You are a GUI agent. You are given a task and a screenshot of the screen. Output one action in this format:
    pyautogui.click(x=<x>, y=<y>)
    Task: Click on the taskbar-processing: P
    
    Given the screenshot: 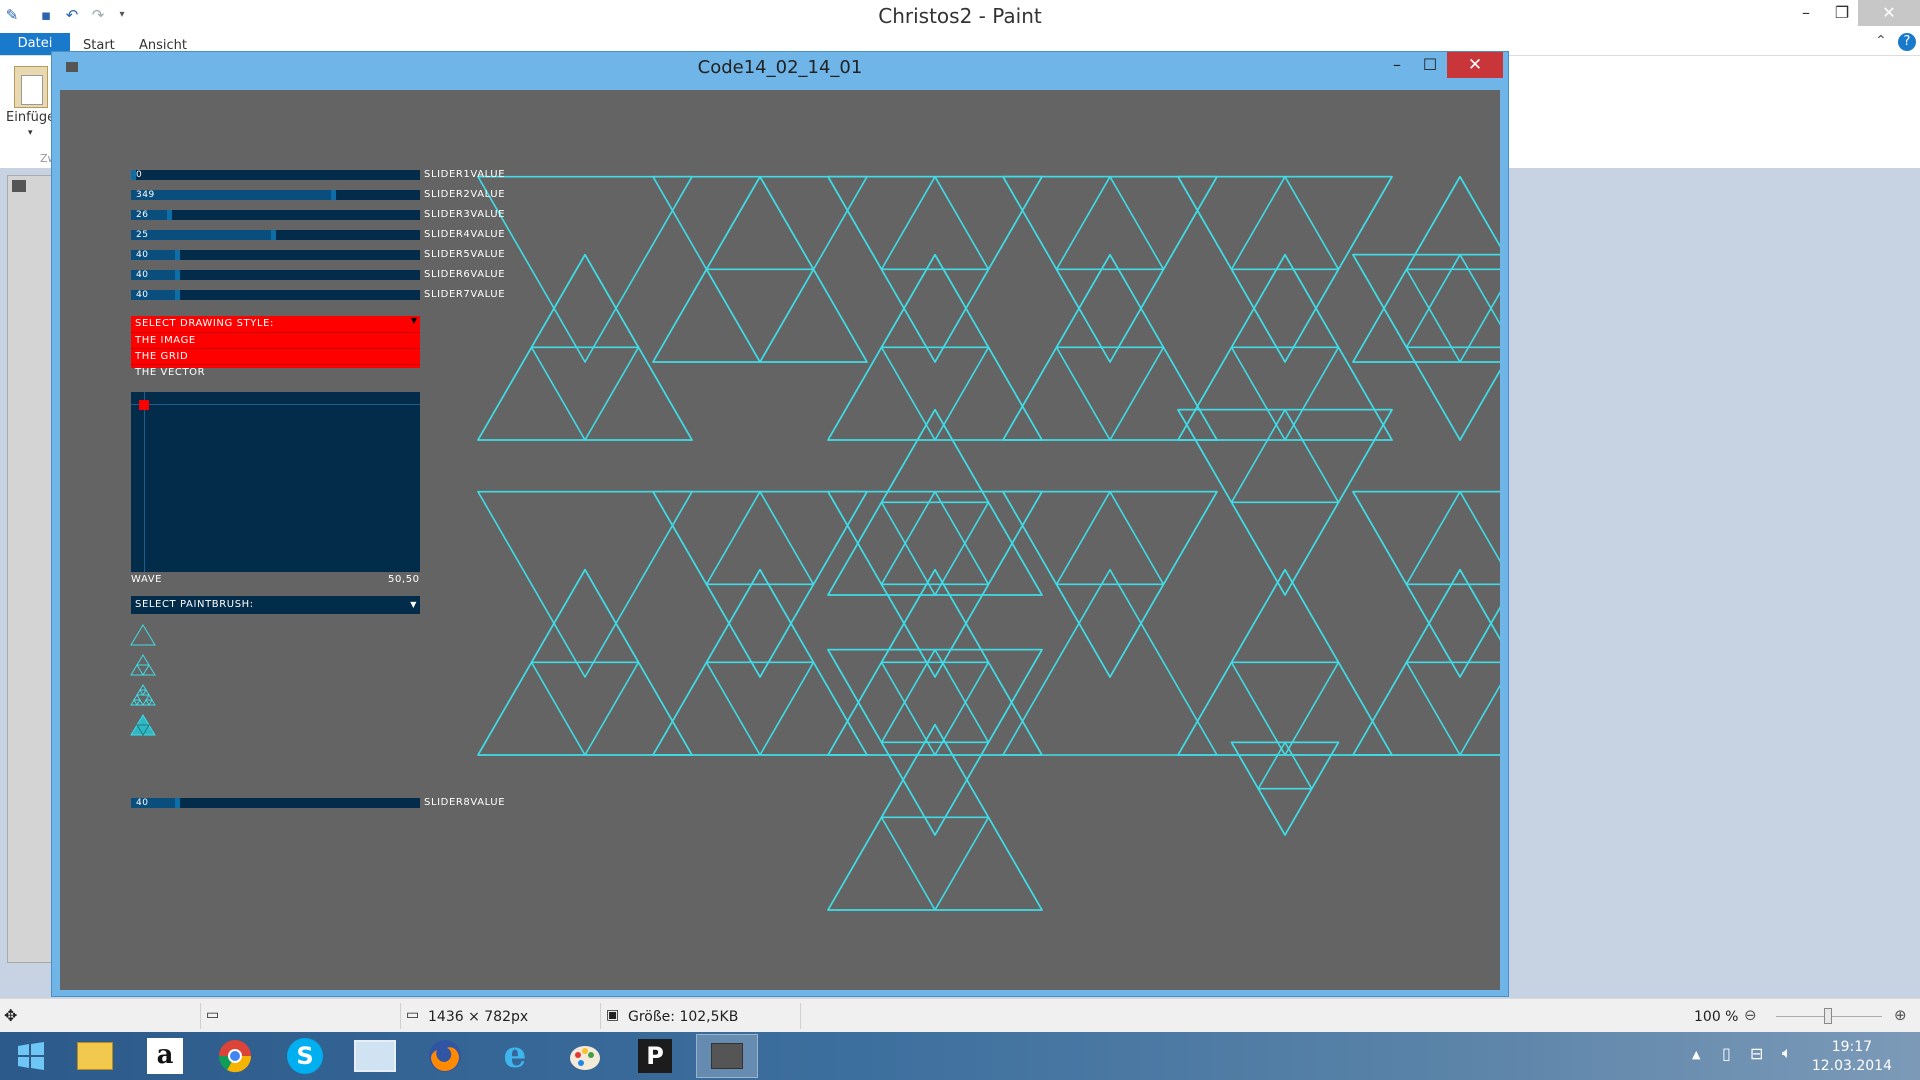 What is the action you would take?
    pyautogui.click(x=655, y=1056)
    